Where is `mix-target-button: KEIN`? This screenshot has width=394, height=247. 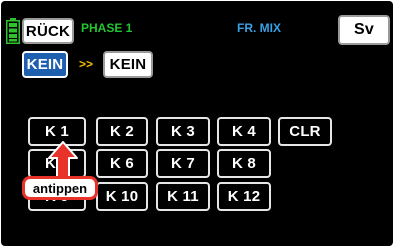
mix-target-button: KEIN is located at coordinates (128, 64).